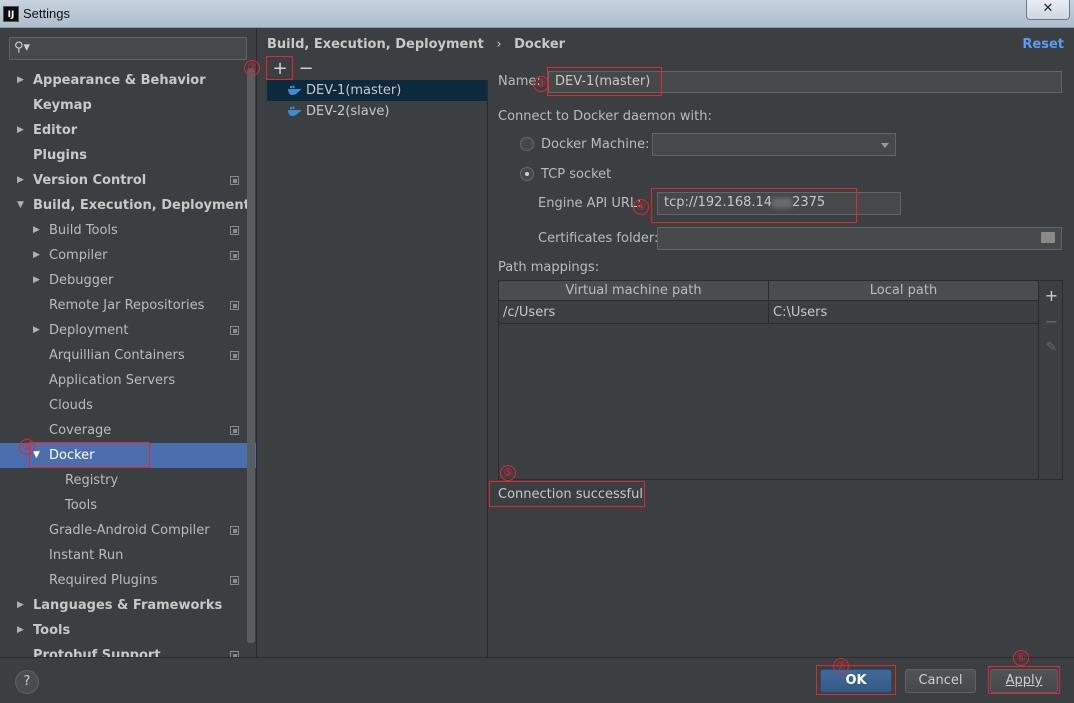  What do you see at coordinates (89, 330) in the screenshot?
I see `tree-item-label: Deployment` at bounding box center [89, 330].